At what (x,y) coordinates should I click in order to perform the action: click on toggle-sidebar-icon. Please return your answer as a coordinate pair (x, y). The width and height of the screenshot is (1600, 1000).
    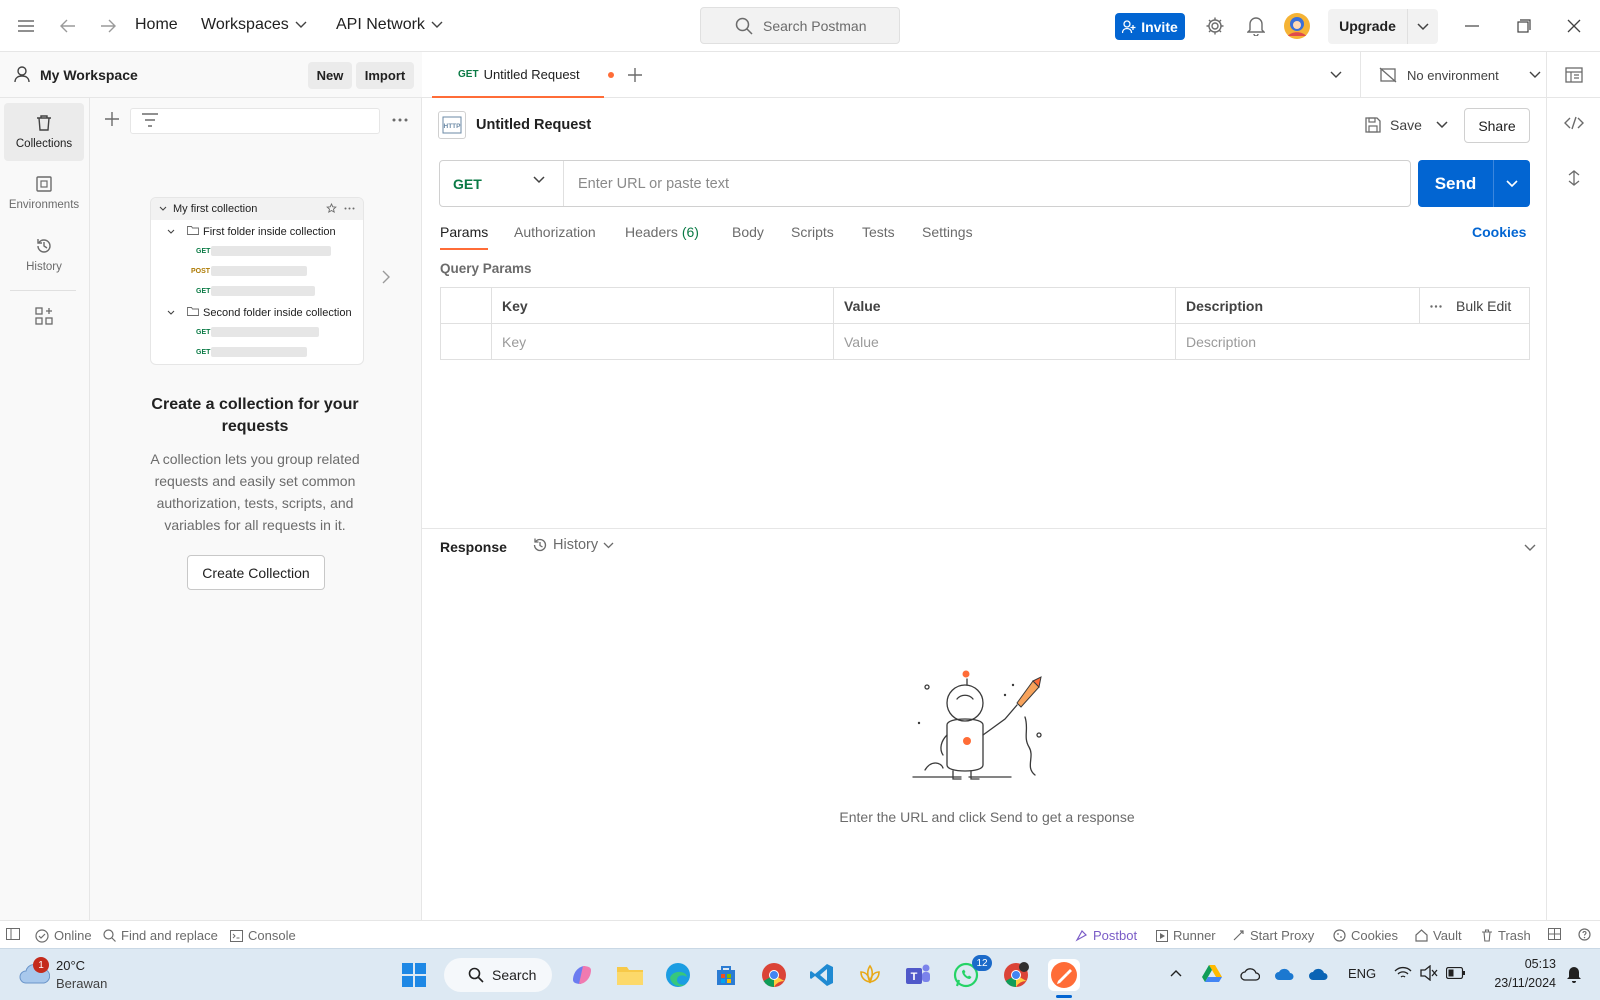
    Looking at the image, I should click on (13, 934).